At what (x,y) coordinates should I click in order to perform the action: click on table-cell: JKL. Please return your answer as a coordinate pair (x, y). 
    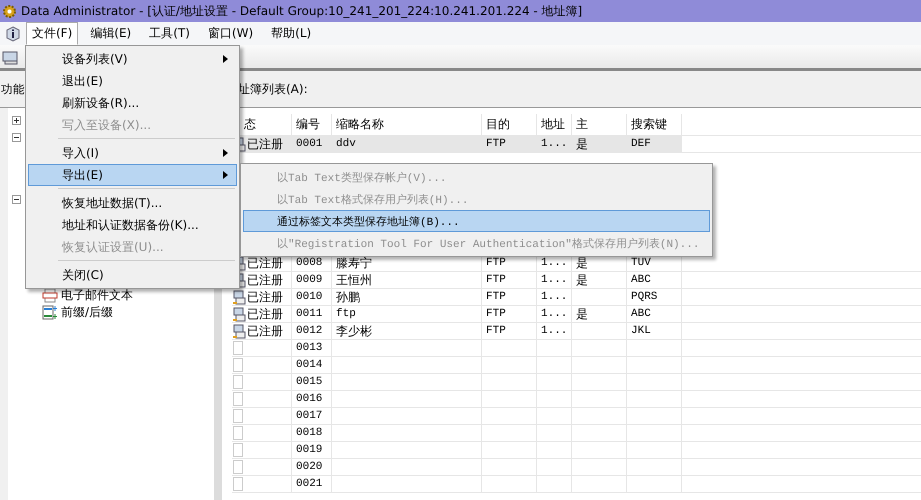
    Looking at the image, I should click on (641, 331).